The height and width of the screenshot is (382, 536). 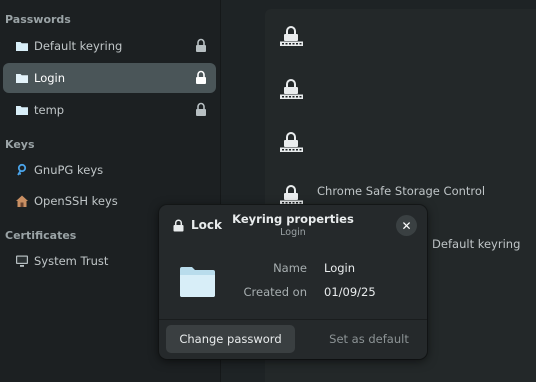 I want to click on key-icon, so click(x=22, y=169).